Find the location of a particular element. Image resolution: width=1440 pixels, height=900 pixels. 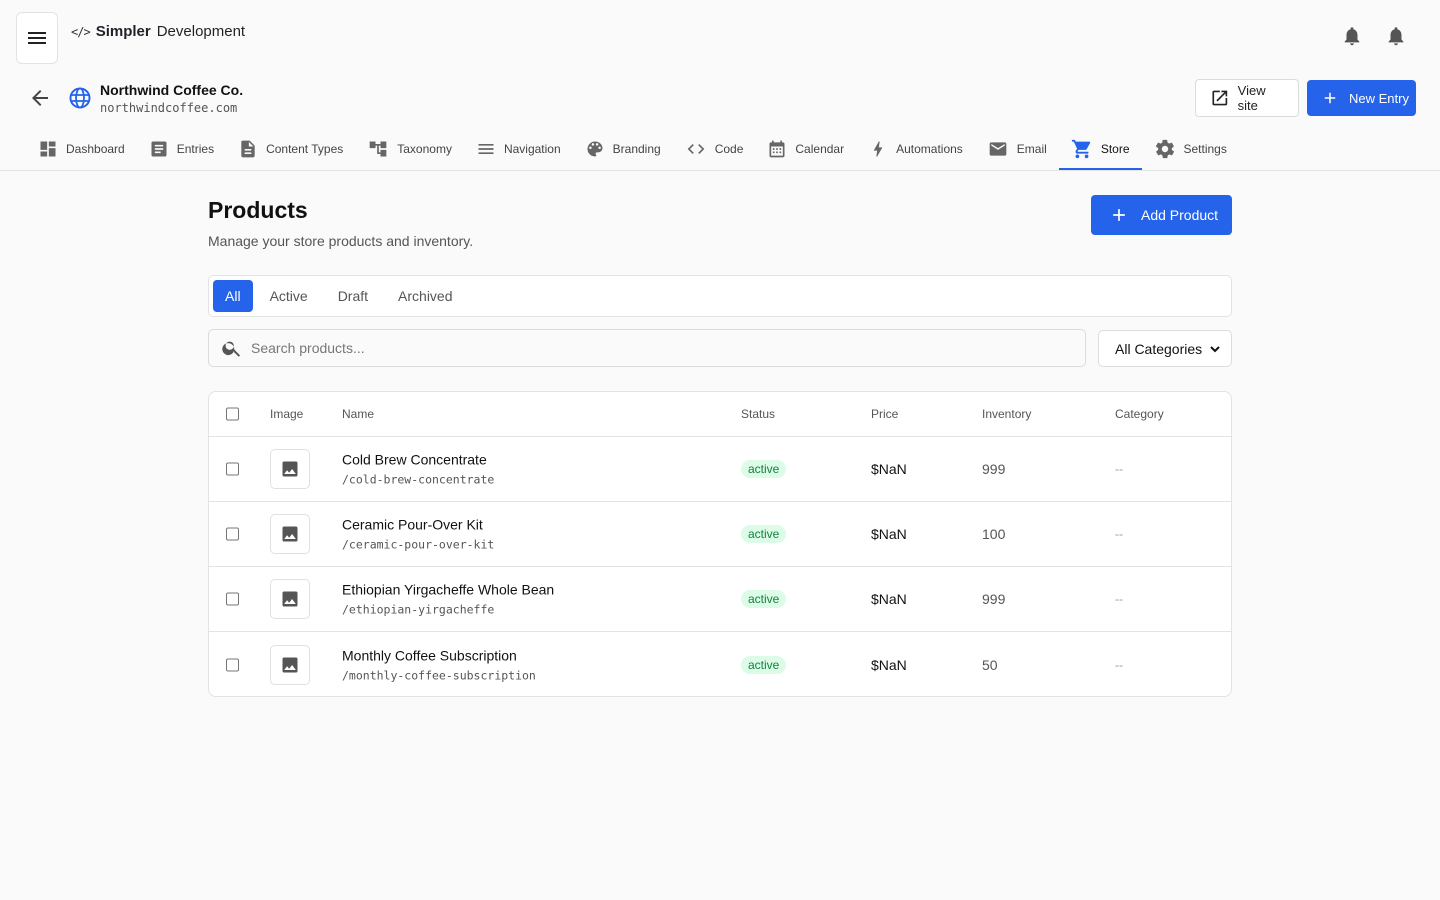

tab-navigation: Navigation is located at coordinates (518, 149).